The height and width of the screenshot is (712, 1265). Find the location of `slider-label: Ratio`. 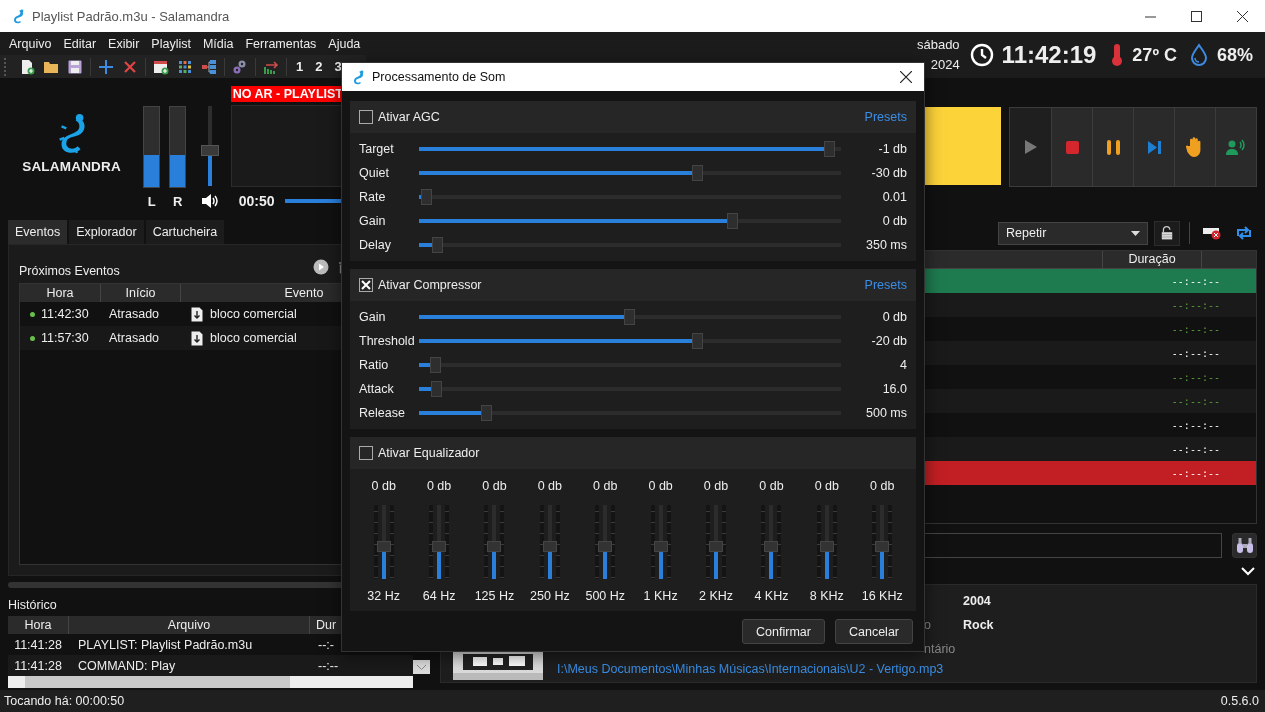

slider-label: Ratio is located at coordinates (374, 365).